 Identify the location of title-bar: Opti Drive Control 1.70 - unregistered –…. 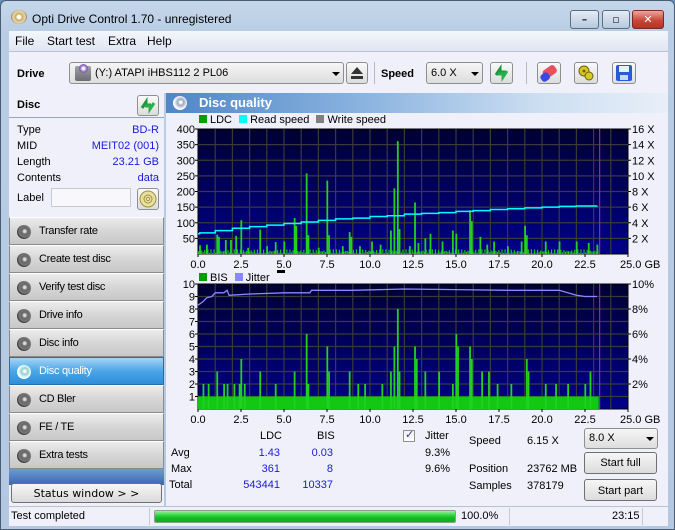
(337, 16).